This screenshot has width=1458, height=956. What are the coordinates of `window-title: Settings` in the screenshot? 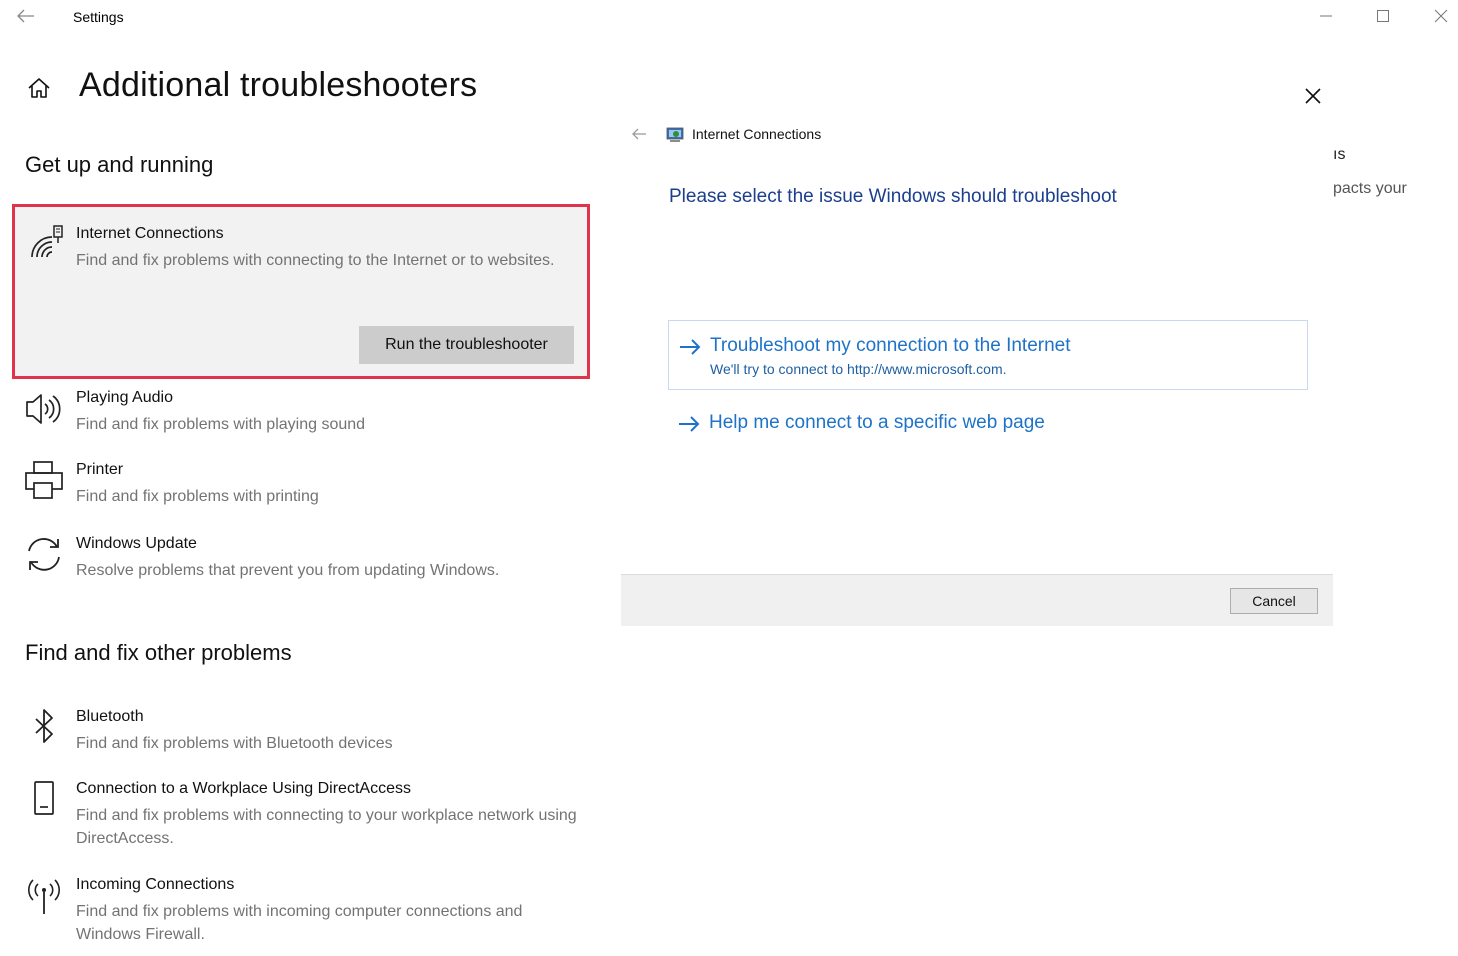 It's located at (98, 17).